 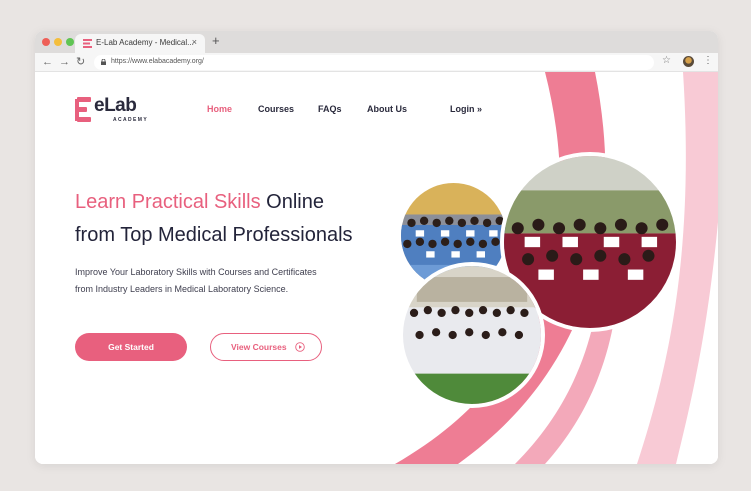 What do you see at coordinates (131, 347) in the screenshot?
I see `get-started-button: Get Started` at bounding box center [131, 347].